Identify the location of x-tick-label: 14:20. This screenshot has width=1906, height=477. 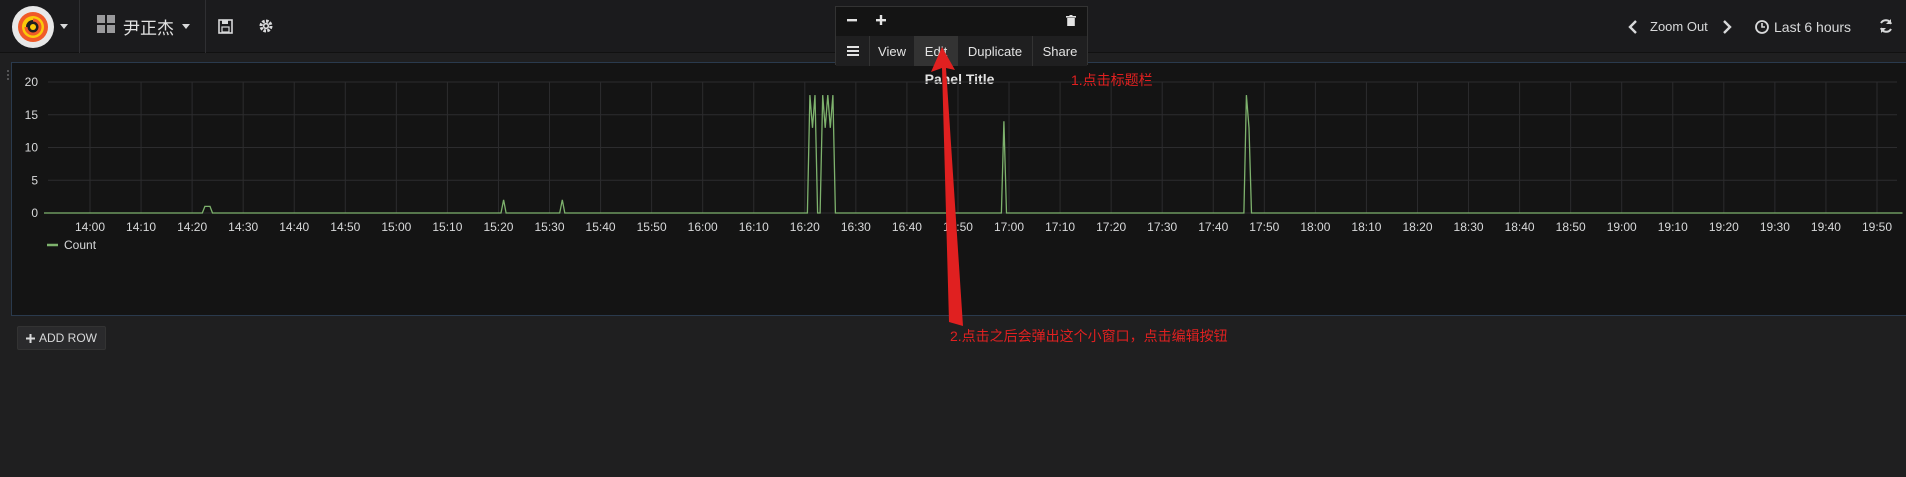
(192, 227).